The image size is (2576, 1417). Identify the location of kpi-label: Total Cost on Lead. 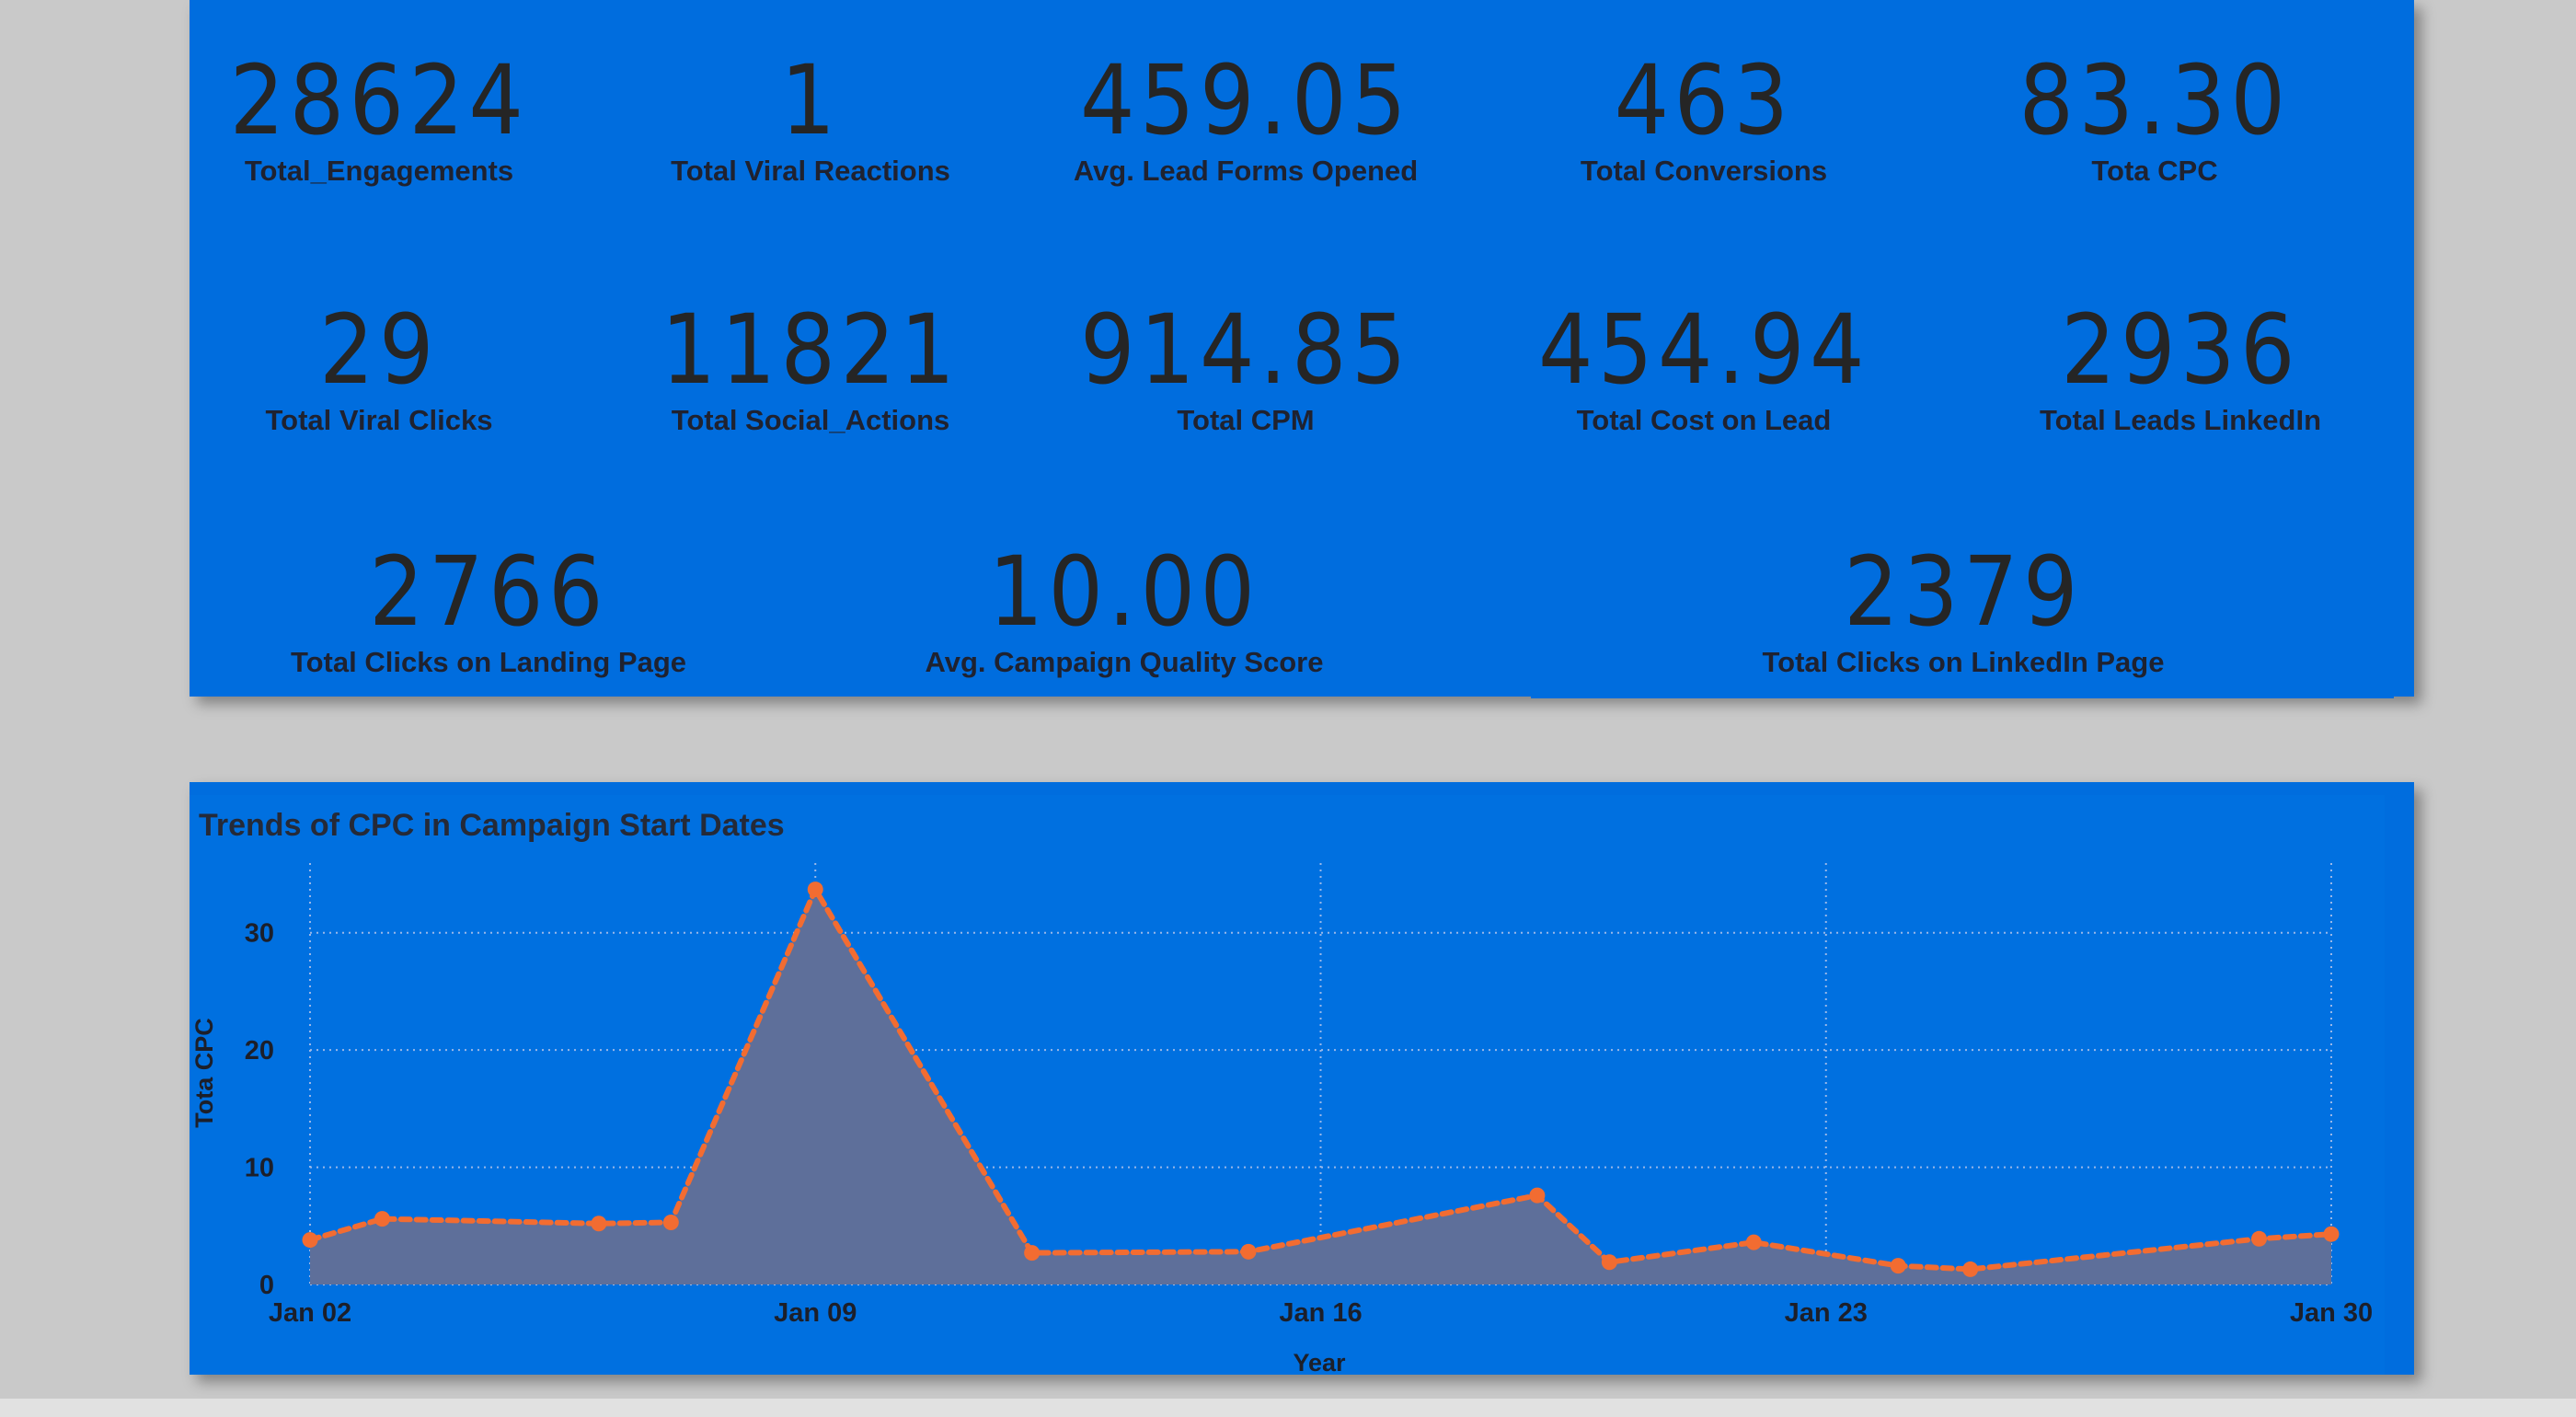
(1704, 420).